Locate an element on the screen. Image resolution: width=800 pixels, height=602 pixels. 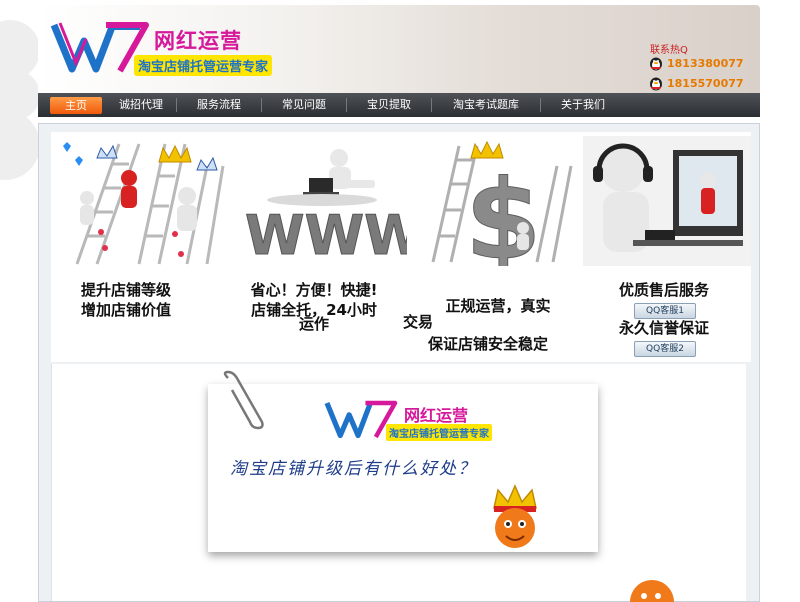
feature-1-text: 提升店铺等级 增加店铺价值 is located at coordinates (126, 300).